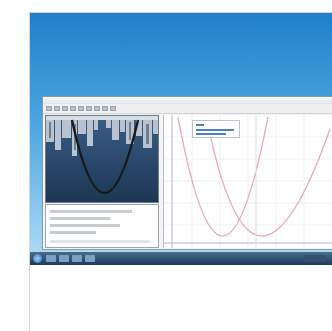  I want to click on media-task, so click(77, 258).